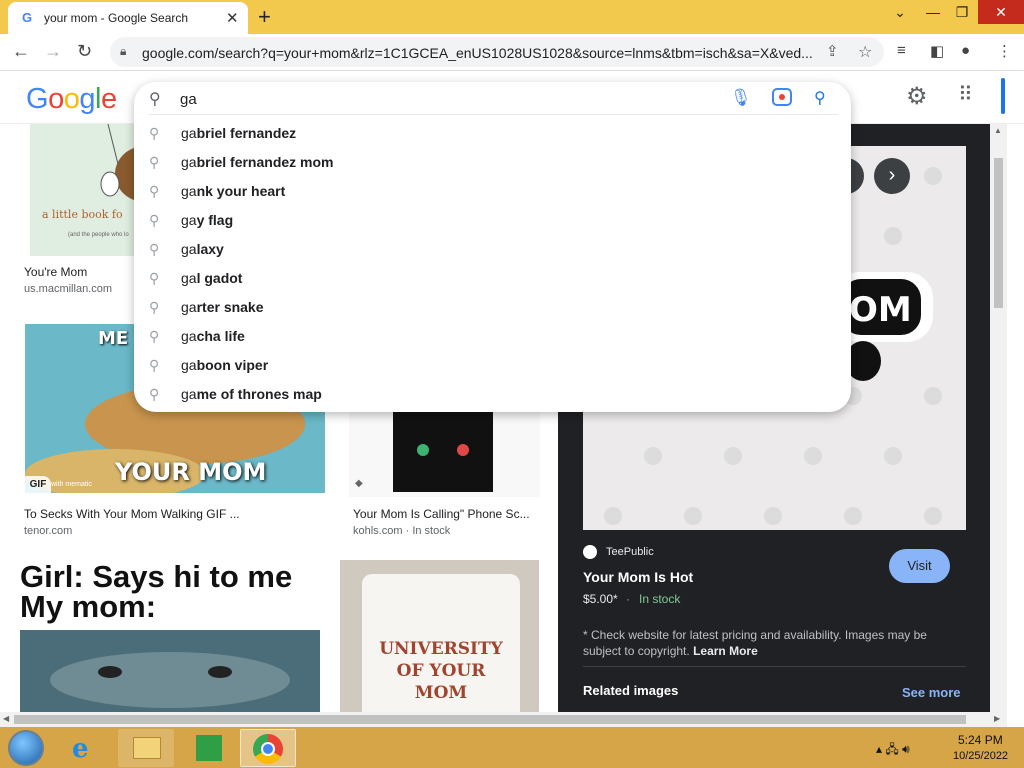 This screenshot has width=1024, height=768. What do you see at coordinates (741, 98) in the screenshot?
I see `microphone-icon: 🎙︎` at bounding box center [741, 98].